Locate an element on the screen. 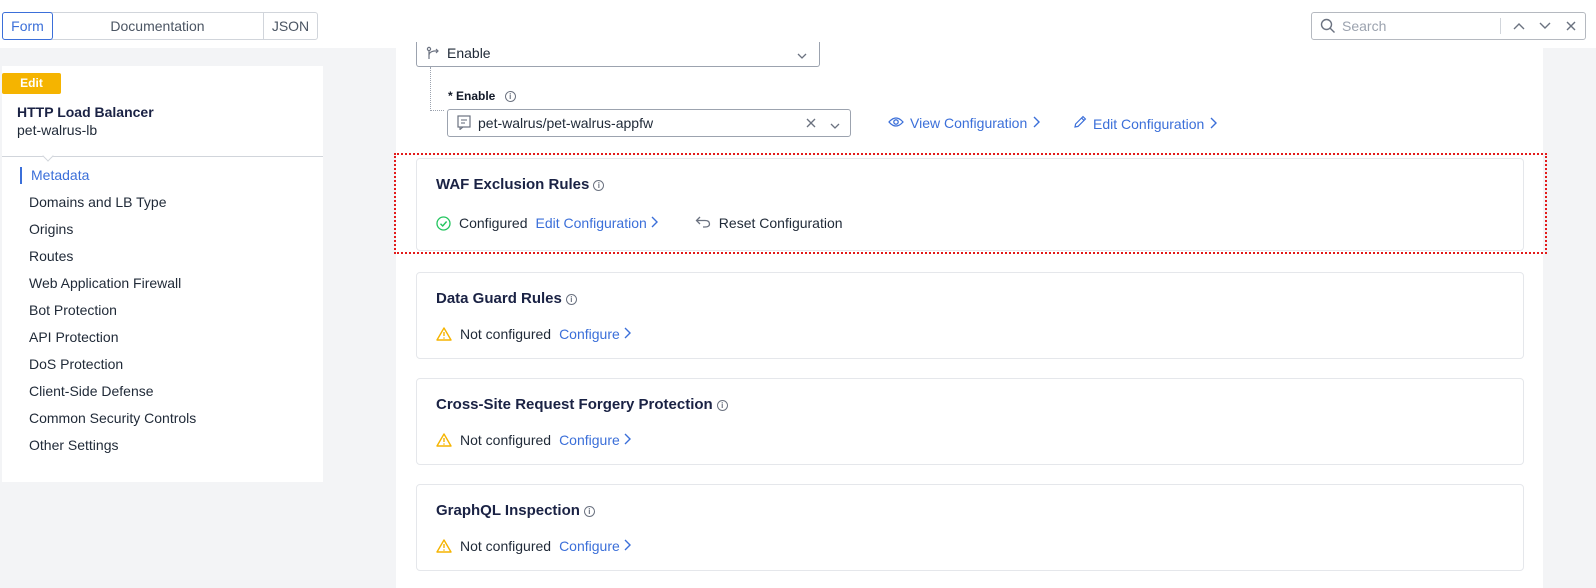  waf-mode-select: Enable is located at coordinates (618, 54).